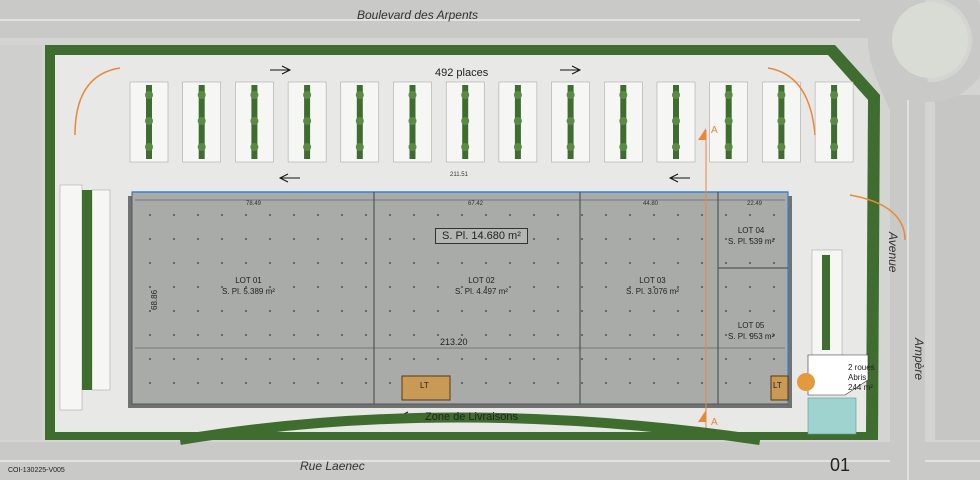 This screenshot has width=980, height=480. What do you see at coordinates (424, 385) in the screenshot?
I see `lt-room-1-label: LT` at bounding box center [424, 385].